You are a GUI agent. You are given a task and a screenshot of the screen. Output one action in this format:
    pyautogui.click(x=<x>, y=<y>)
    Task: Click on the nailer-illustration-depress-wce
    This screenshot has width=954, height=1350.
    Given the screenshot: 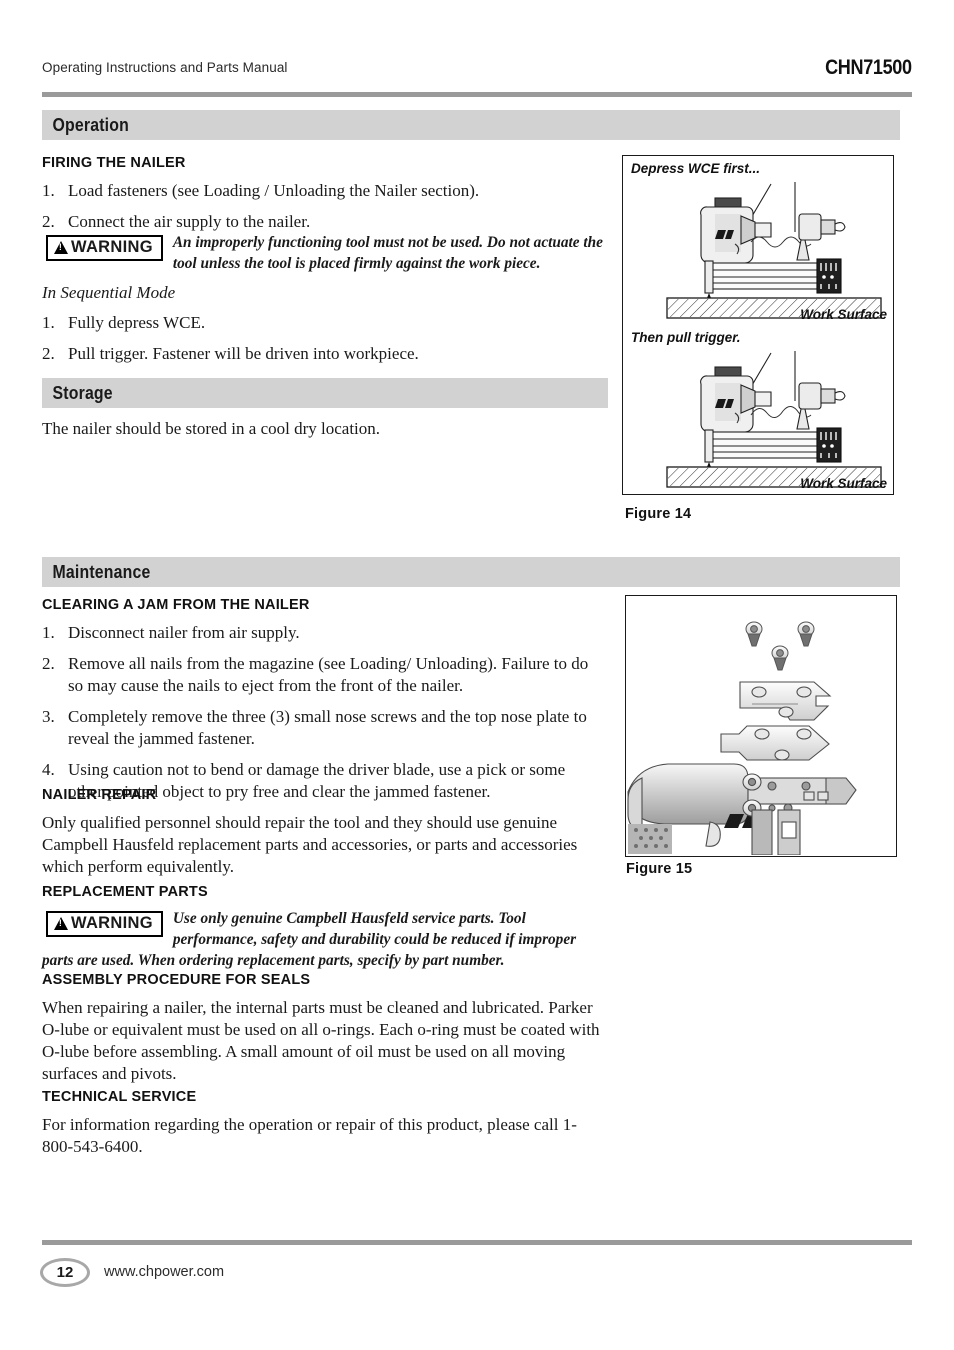 What is the action you would take?
    pyautogui.click(x=774, y=250)
    